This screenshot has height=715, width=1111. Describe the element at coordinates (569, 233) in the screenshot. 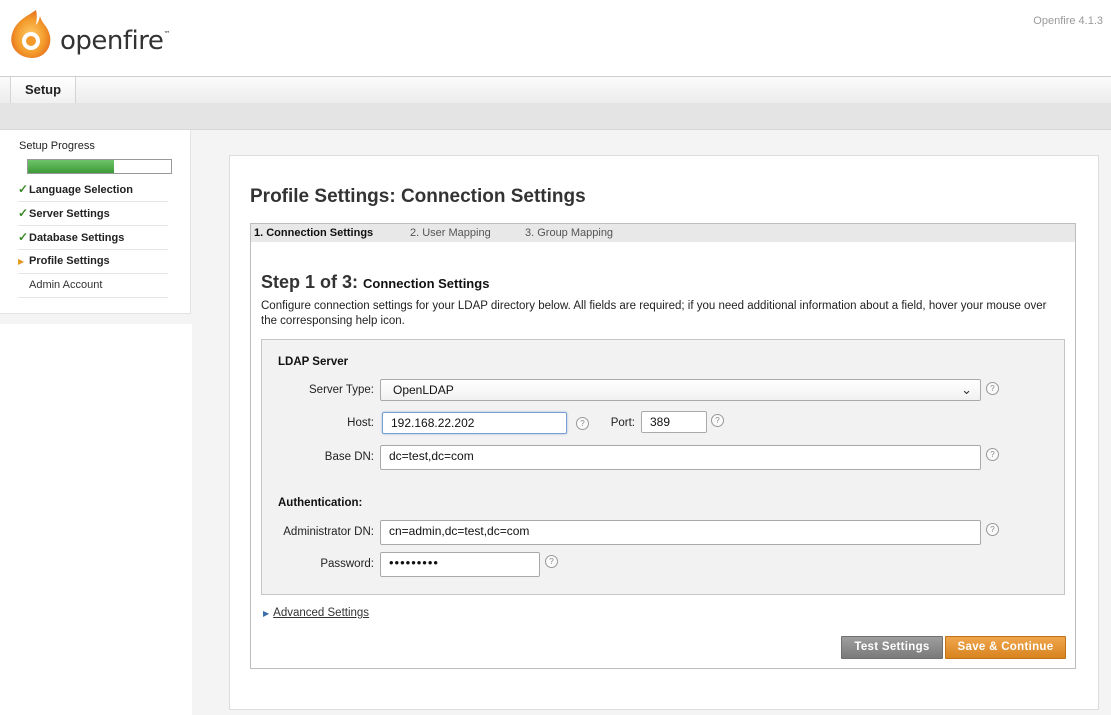

I see `step-tab-group-mapping: 3. Group Mapping` at that location.